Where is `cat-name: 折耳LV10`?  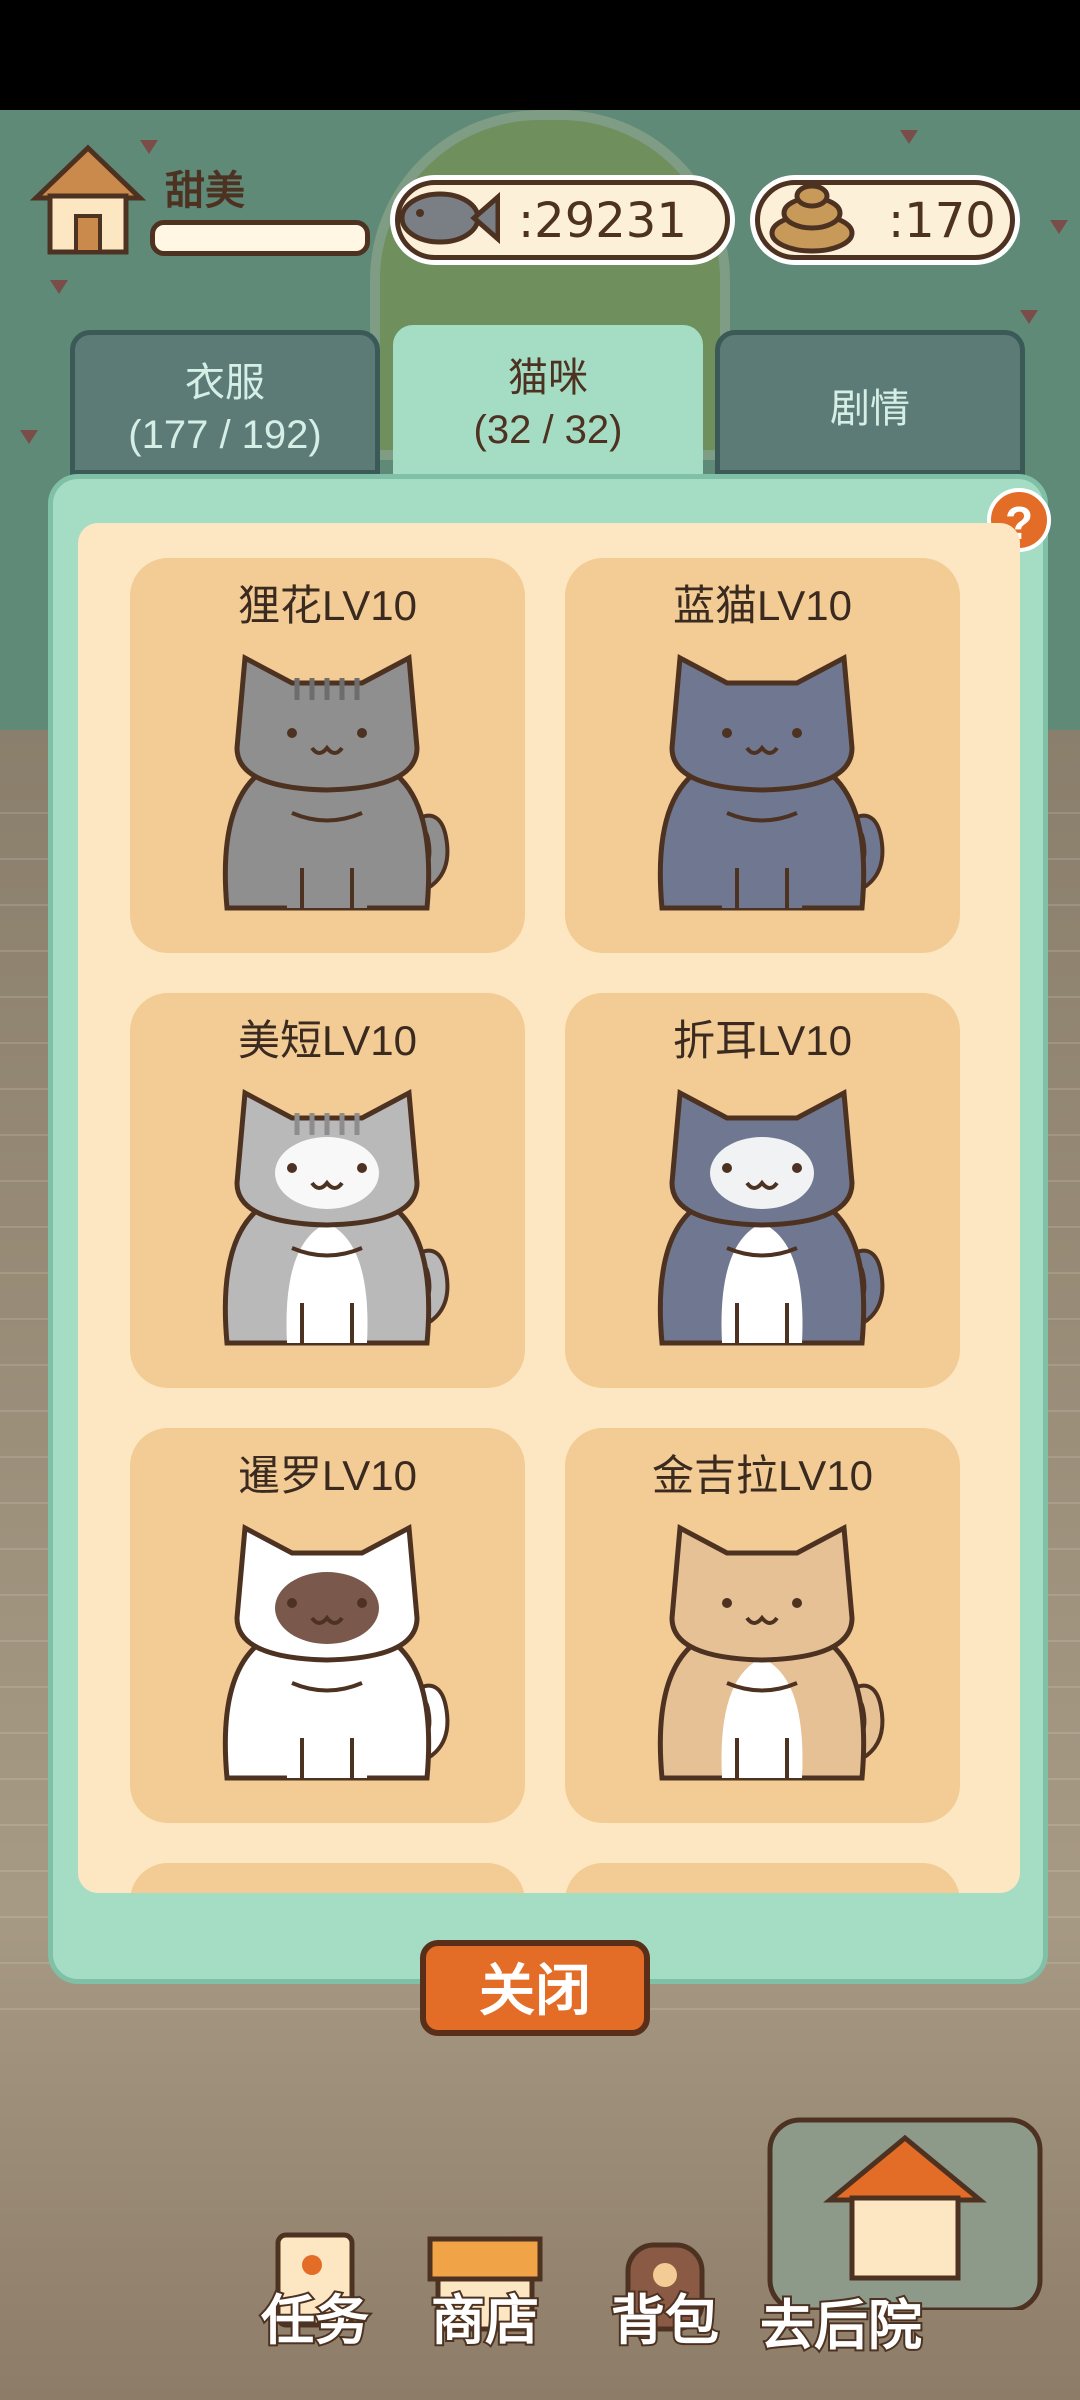
cat-name: 折耳LV10 is located at coordinates (762, 1040).